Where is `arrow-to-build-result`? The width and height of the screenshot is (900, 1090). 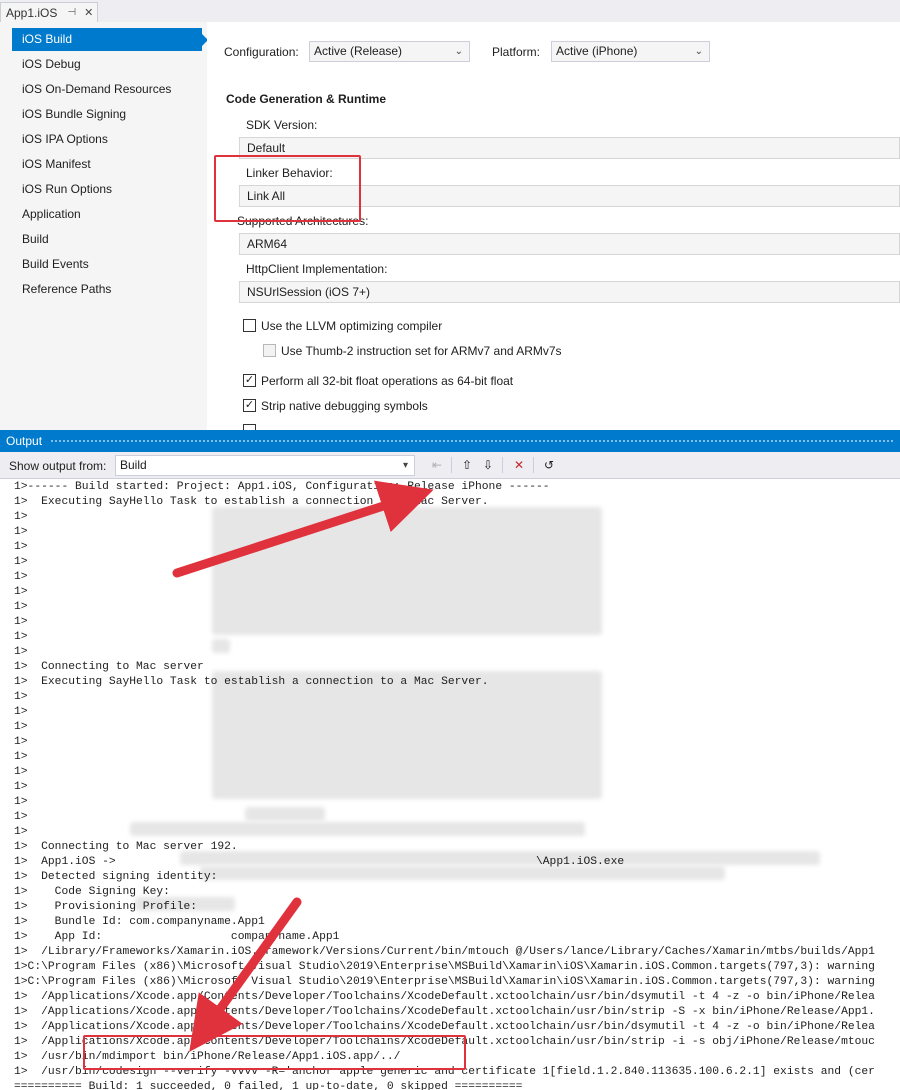 arrow-to-build-result is located at coordinates (245, 974).